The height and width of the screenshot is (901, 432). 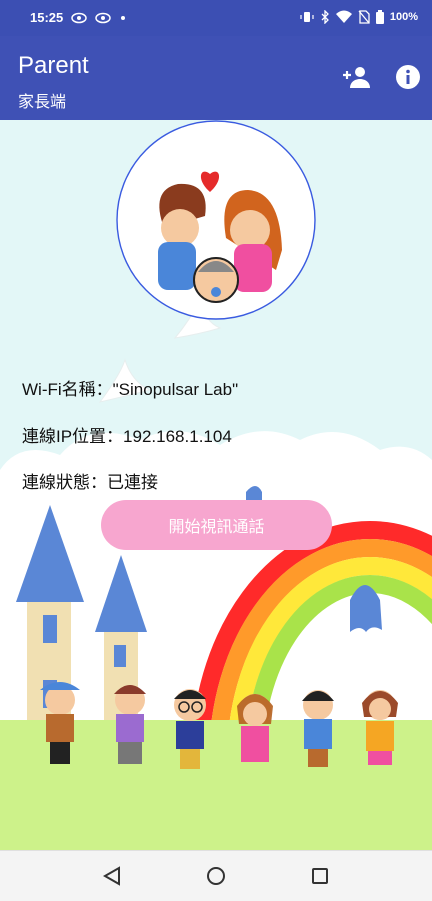 I want to click on add-user-icon, so click(x=357, y=77).